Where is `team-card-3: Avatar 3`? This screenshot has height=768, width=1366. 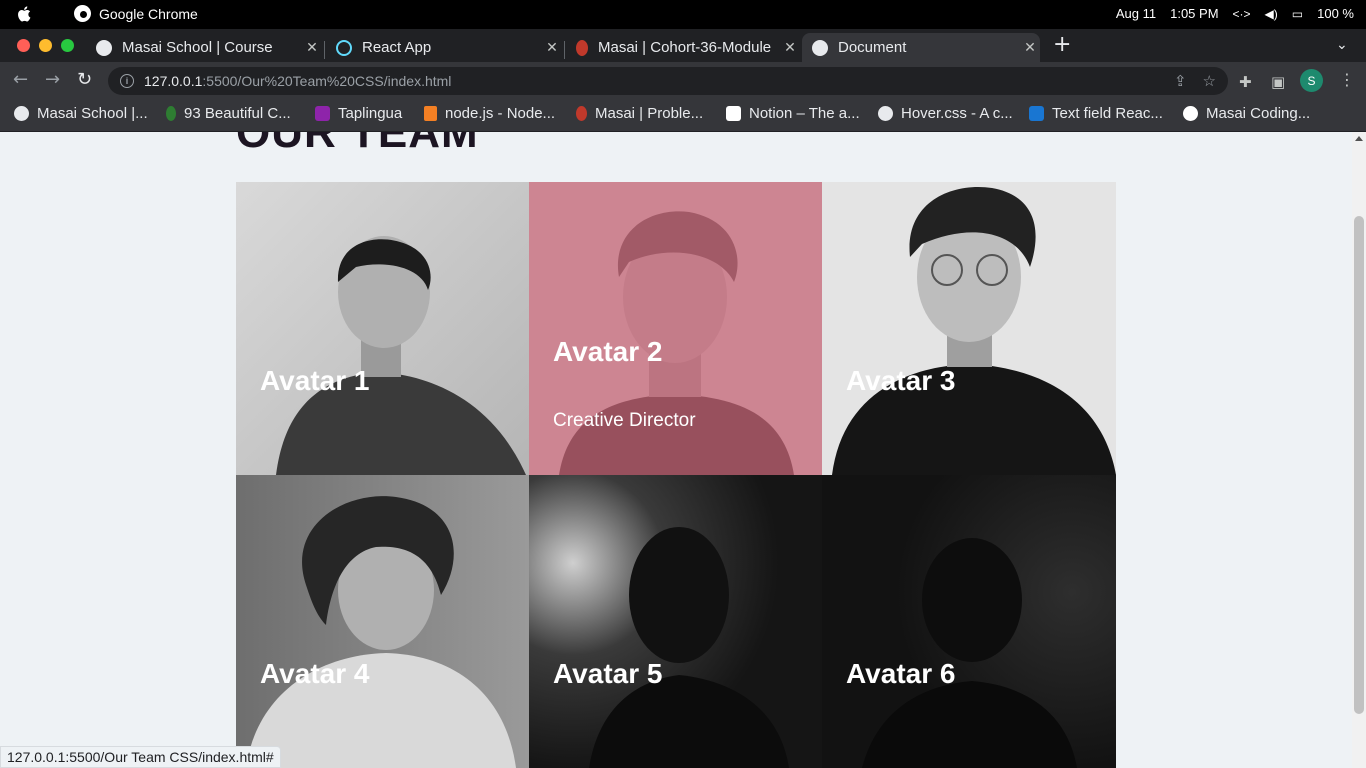
team-card-3: Avatar 3 is located at coordinates (969, 328).